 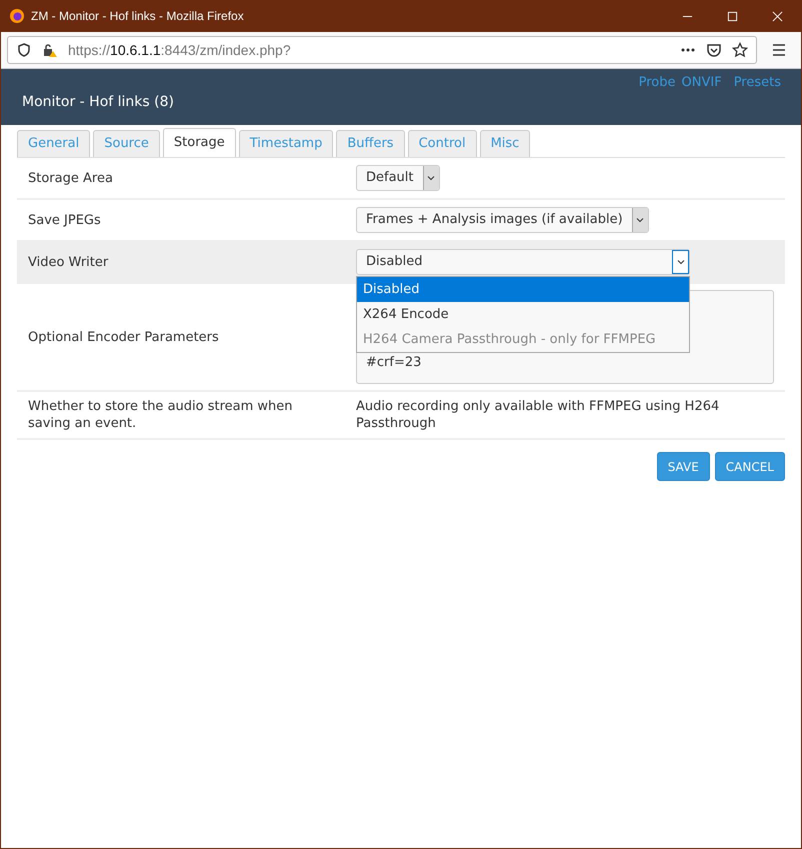 I want to click on field-label: Whether to store the audio stream when saving an event., so click(x=160, y=415).